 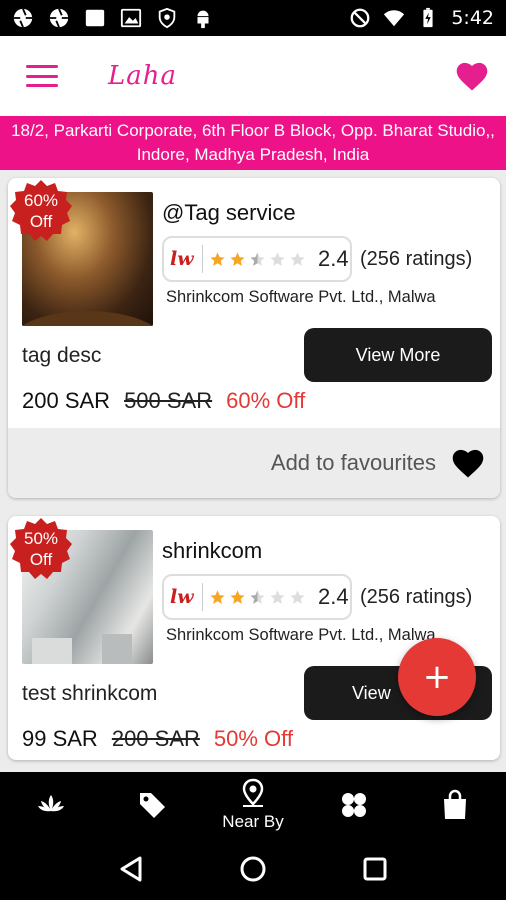 I want to click on old-price: 200 SAR, so click(x=155, y=738).